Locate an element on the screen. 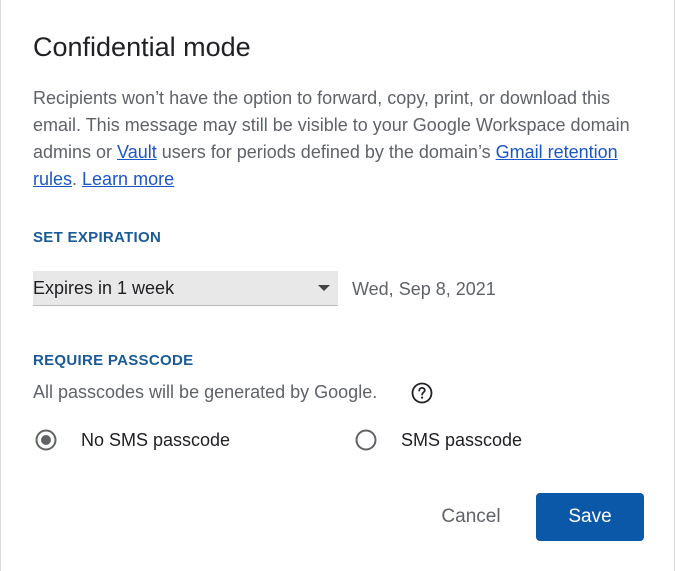 The image size is (675, 571). vault-link: Vault is located at coordinates (137, 152).